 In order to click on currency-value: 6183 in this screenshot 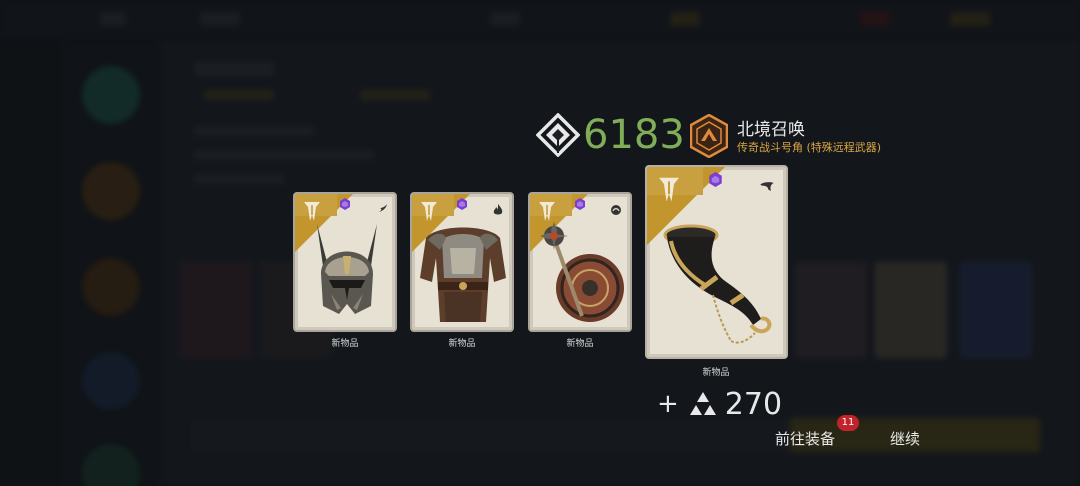, I will do `click(634, 135)`.